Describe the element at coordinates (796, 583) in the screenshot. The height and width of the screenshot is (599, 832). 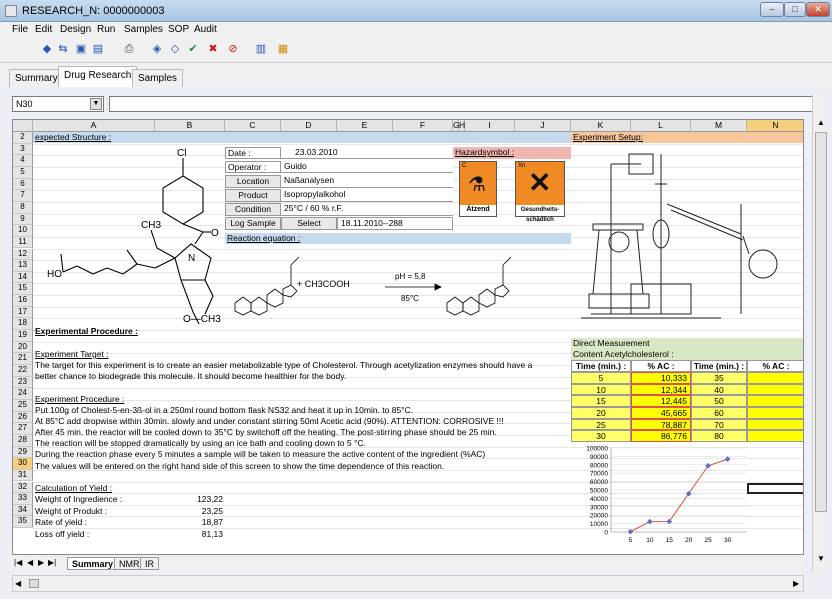
I see `scroll-right-icon: ▶` at that location.